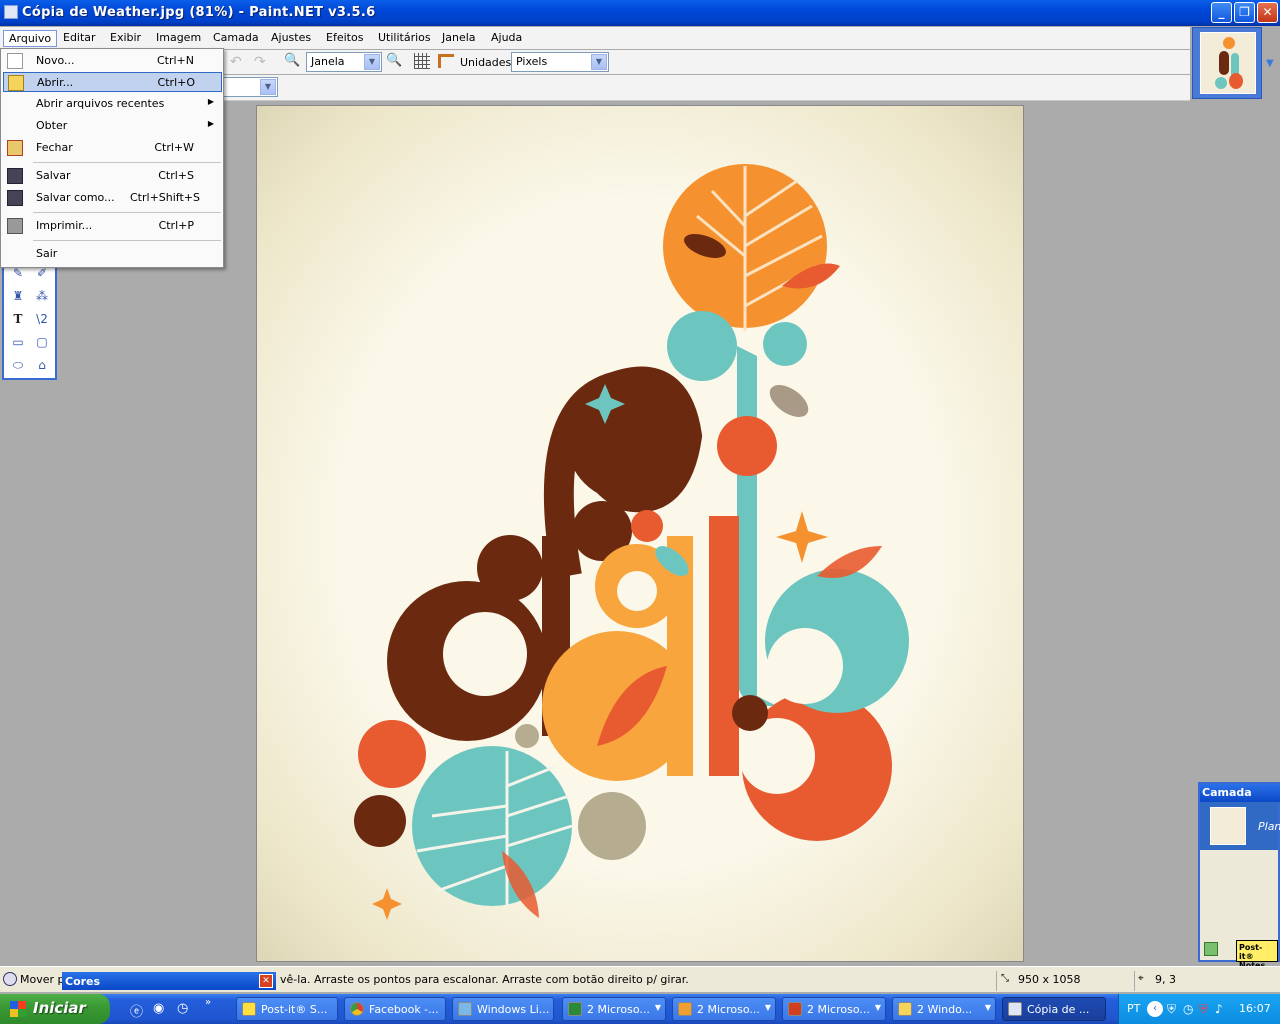 Image resolution: width=1280 pixels, height=1024 pixels. What do you see at coordinates (357, 1009) in the screenshot?
I see `chrome-icon` at bounding box center [357, 1009].